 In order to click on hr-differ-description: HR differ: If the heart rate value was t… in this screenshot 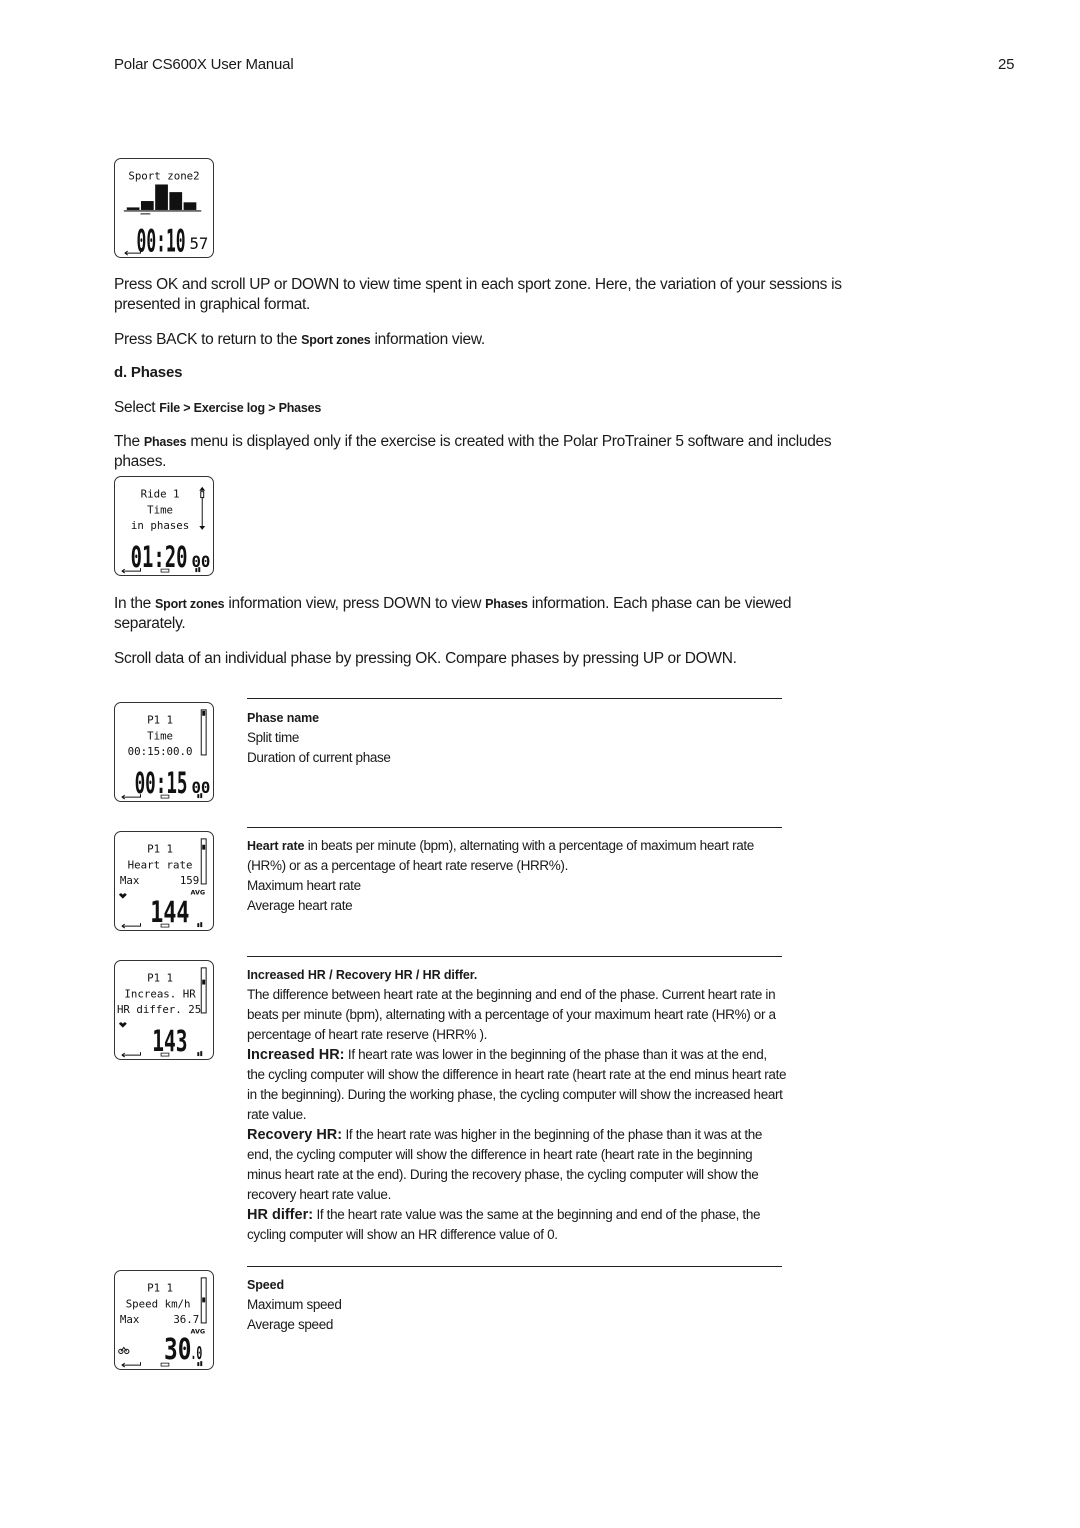, I will do `click(517, 1225)`.